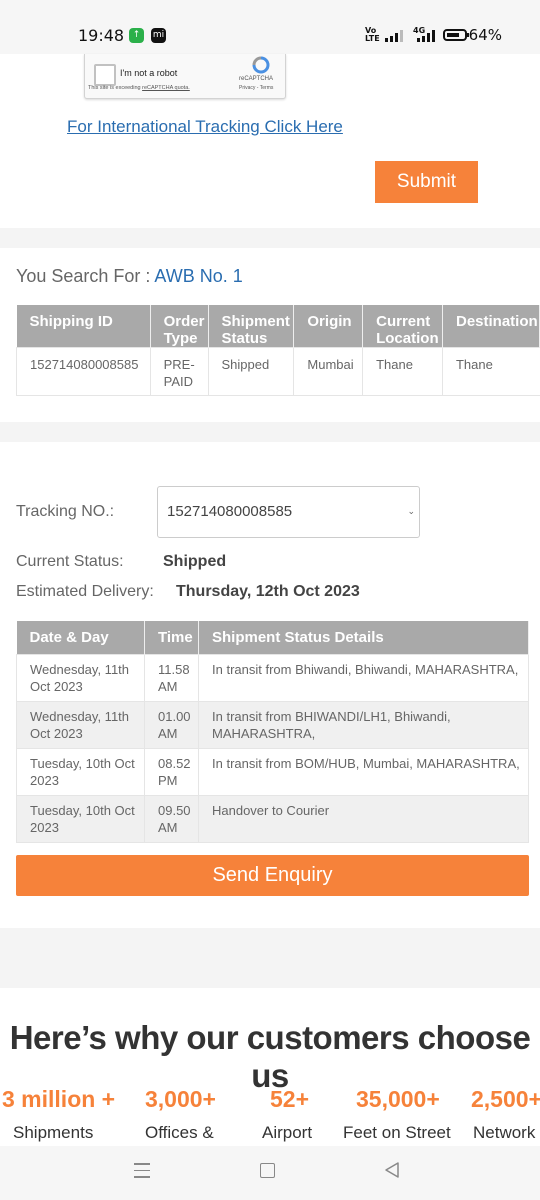 This screenshot has width=540, height=1200. I want to click on header-time: Time, so click(171, 637).